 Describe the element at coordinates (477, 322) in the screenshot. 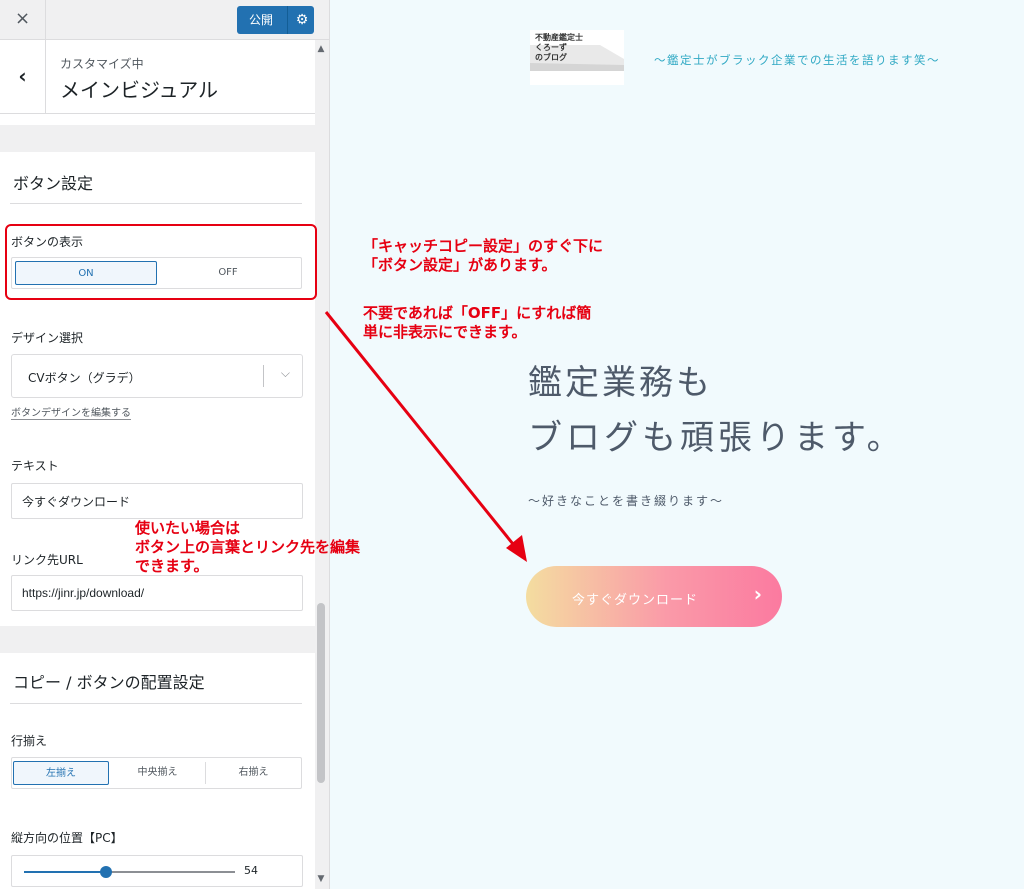

I see `annotation-note-2: 不要であれば「OFF」にすれば簡 単に非表示にできます。` at that location.